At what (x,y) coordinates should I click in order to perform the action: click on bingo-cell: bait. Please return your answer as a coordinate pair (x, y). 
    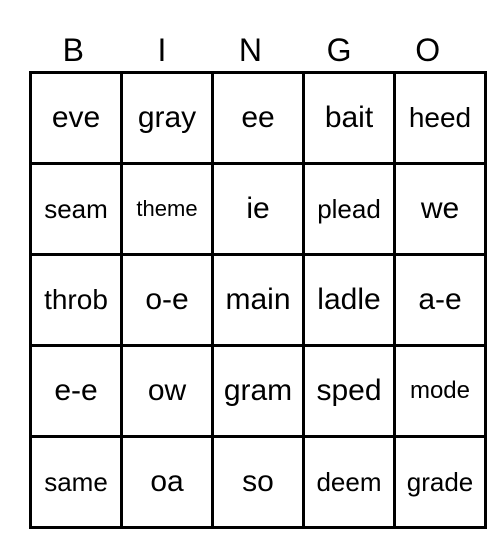
    Looking at the image, I should click on (349, 118).